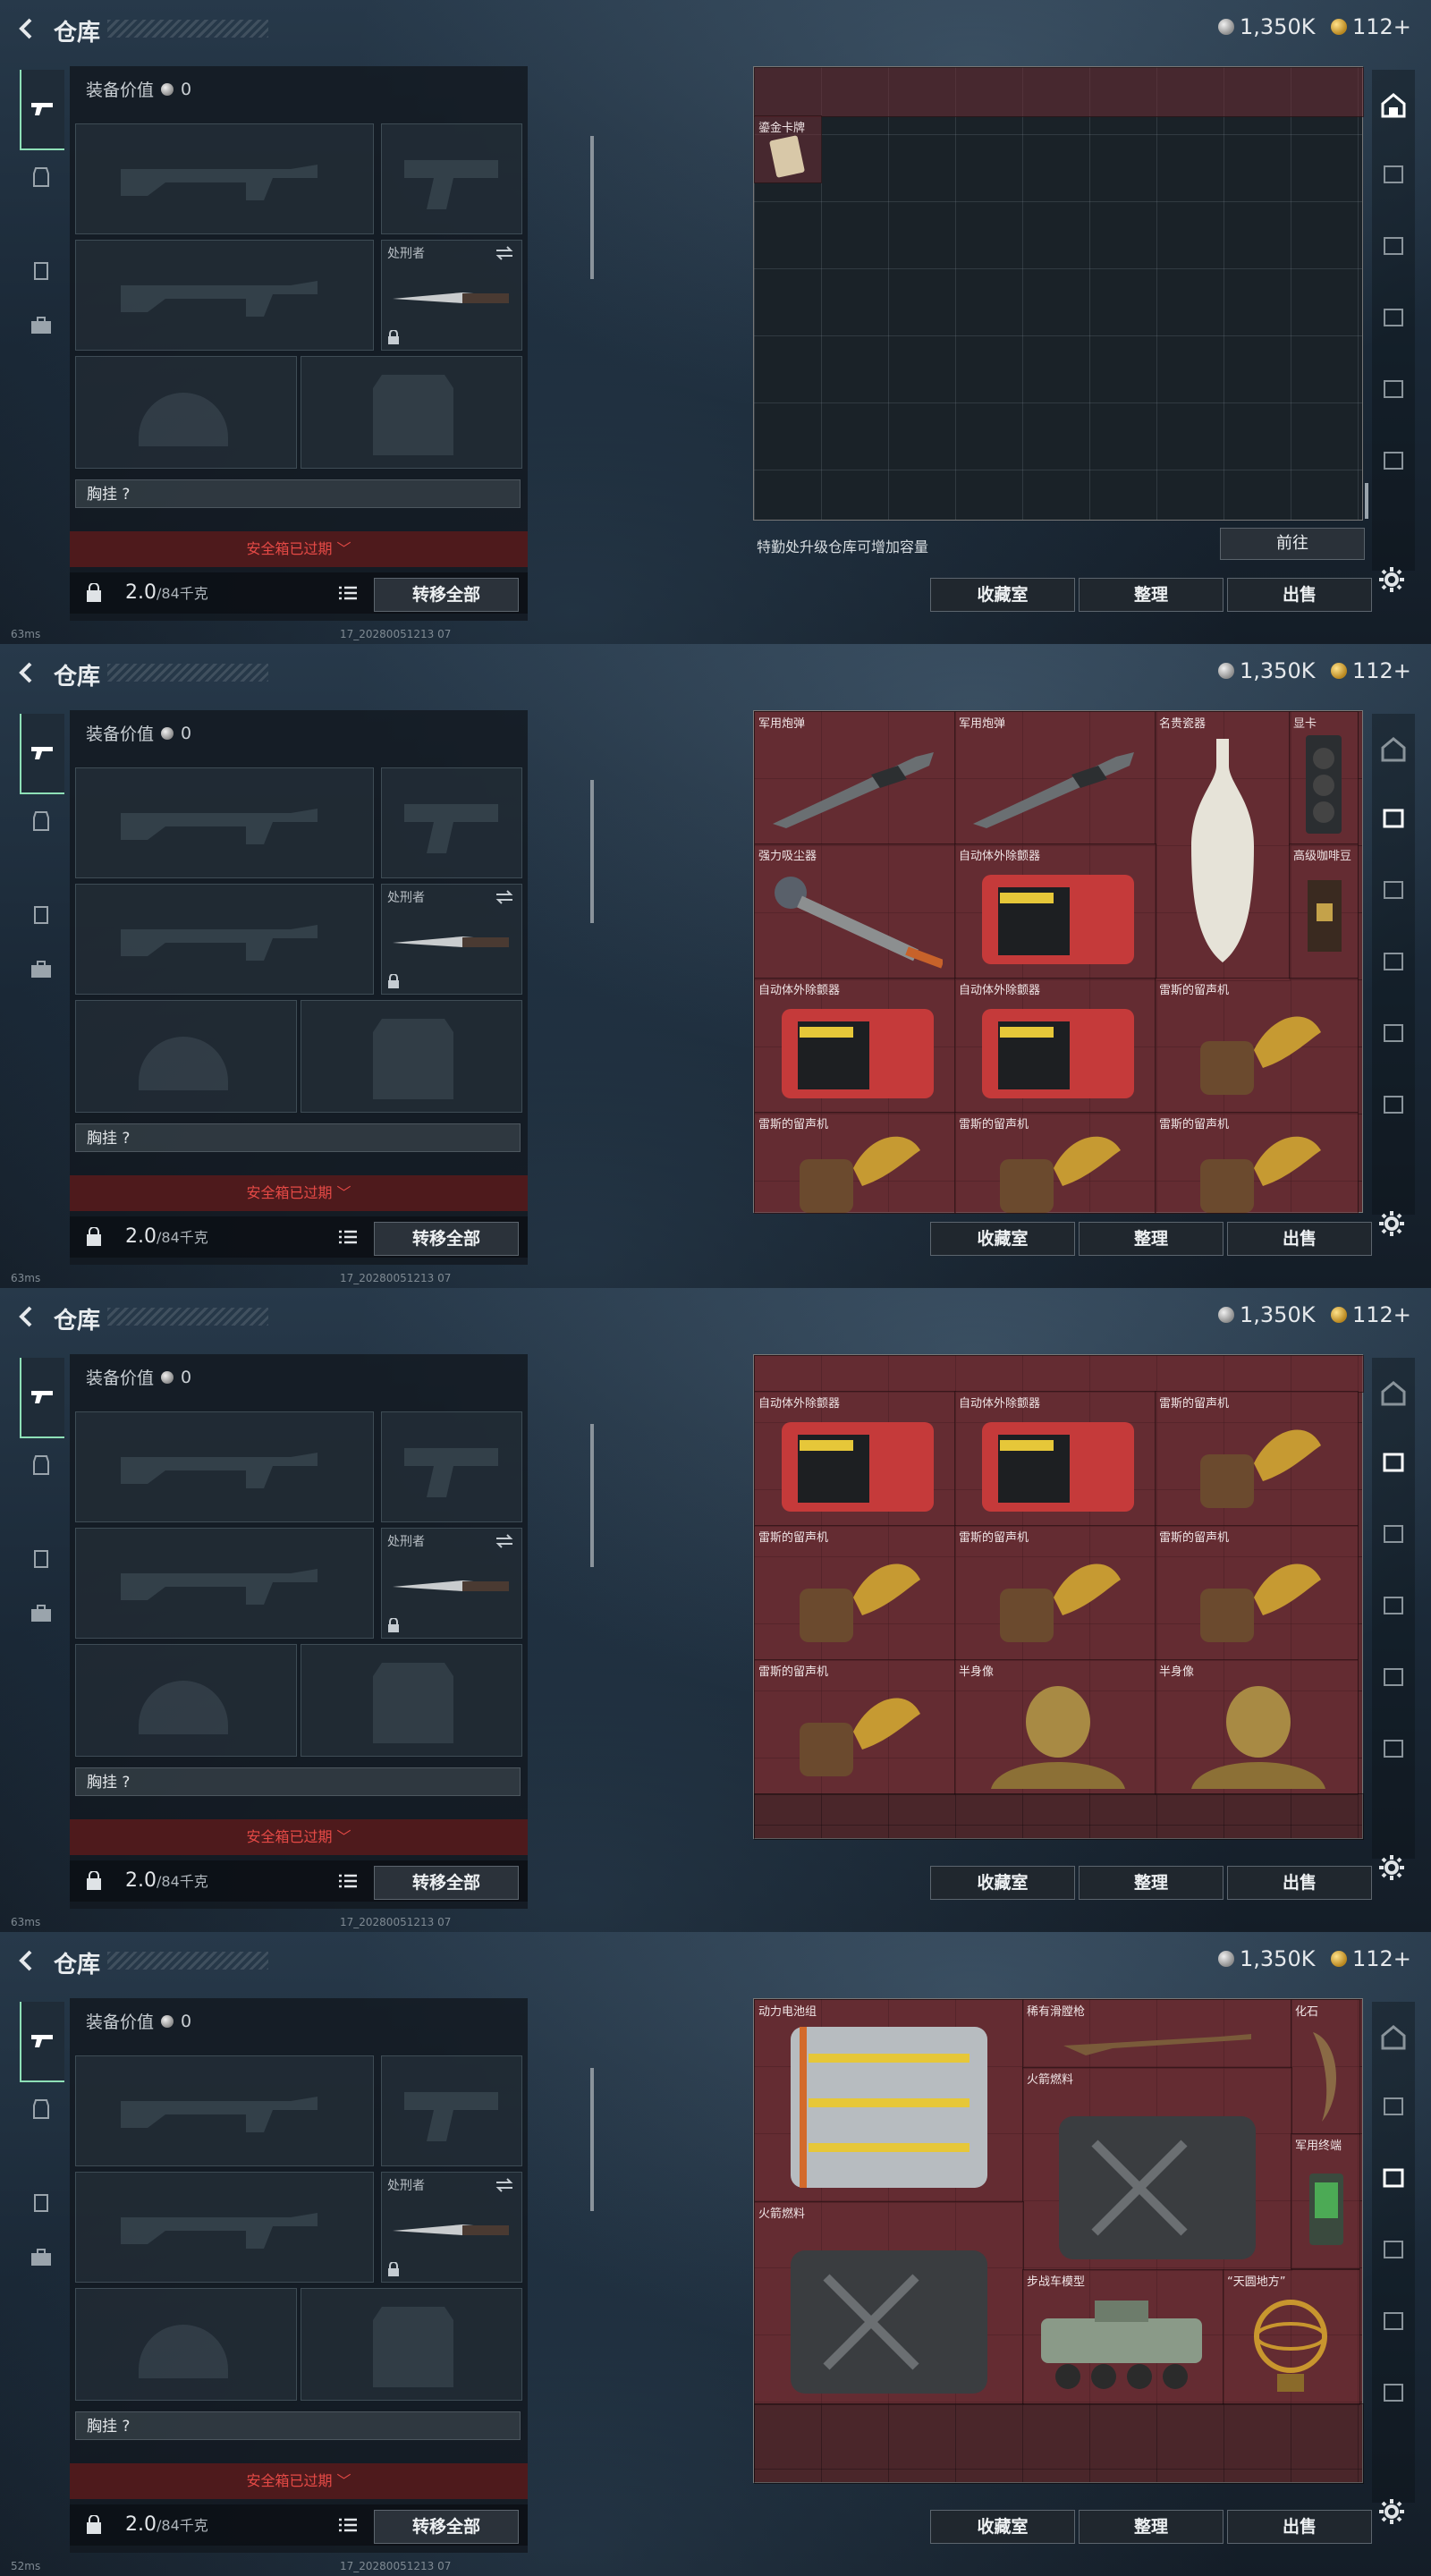 This screenshot has width=1431, height=2576. What do you see at coordinates (1326, 2201) in the screenshot?
I see `warehouse-item: 军用终端` at bounding box center [1326, 2201].